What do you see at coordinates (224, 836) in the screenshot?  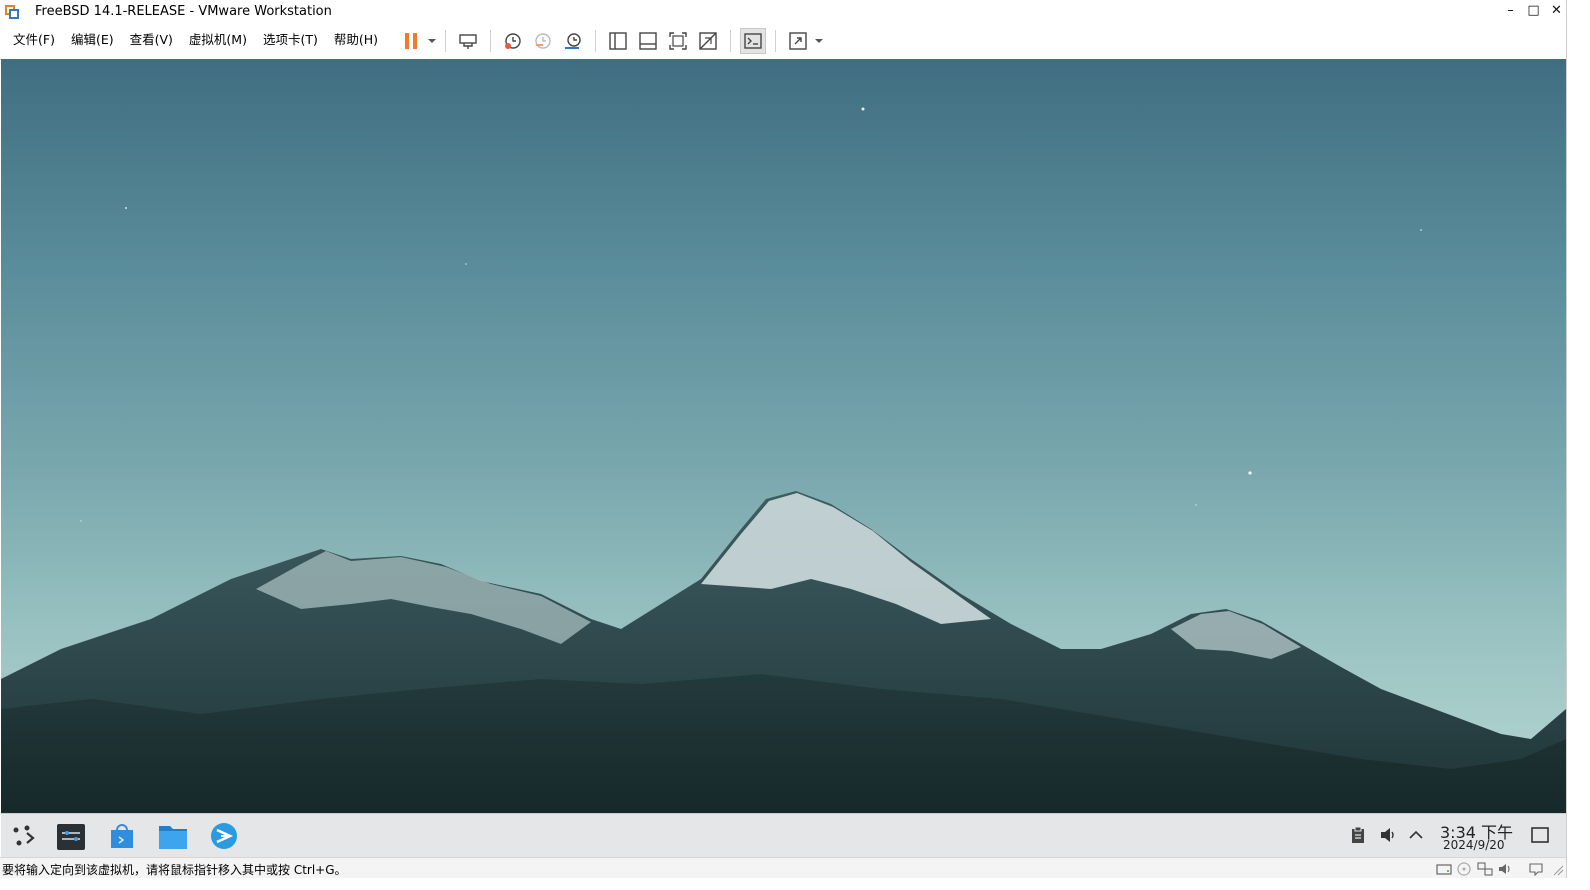 I see `web-browser-icon` at bounding box center [224, 836].